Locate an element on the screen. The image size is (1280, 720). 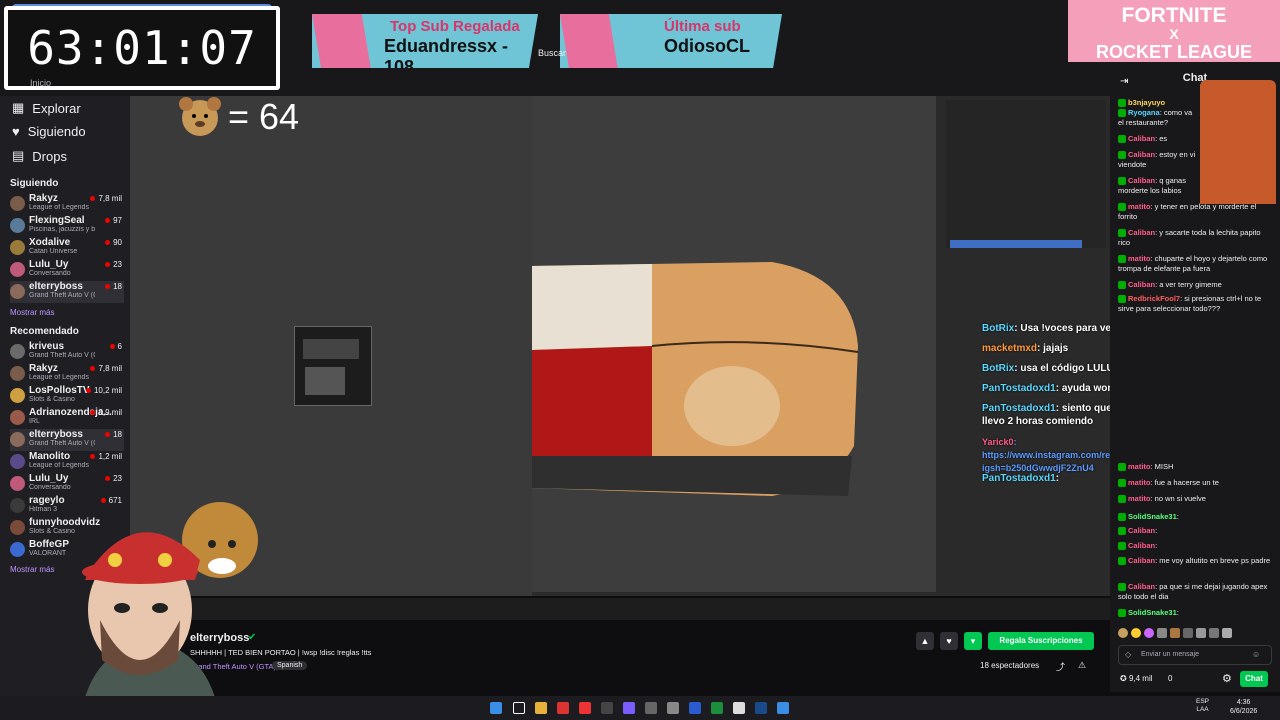
channel-item: kriveusGrand Theft Auto V (GTA)6 is located at coordinates (67, 352).